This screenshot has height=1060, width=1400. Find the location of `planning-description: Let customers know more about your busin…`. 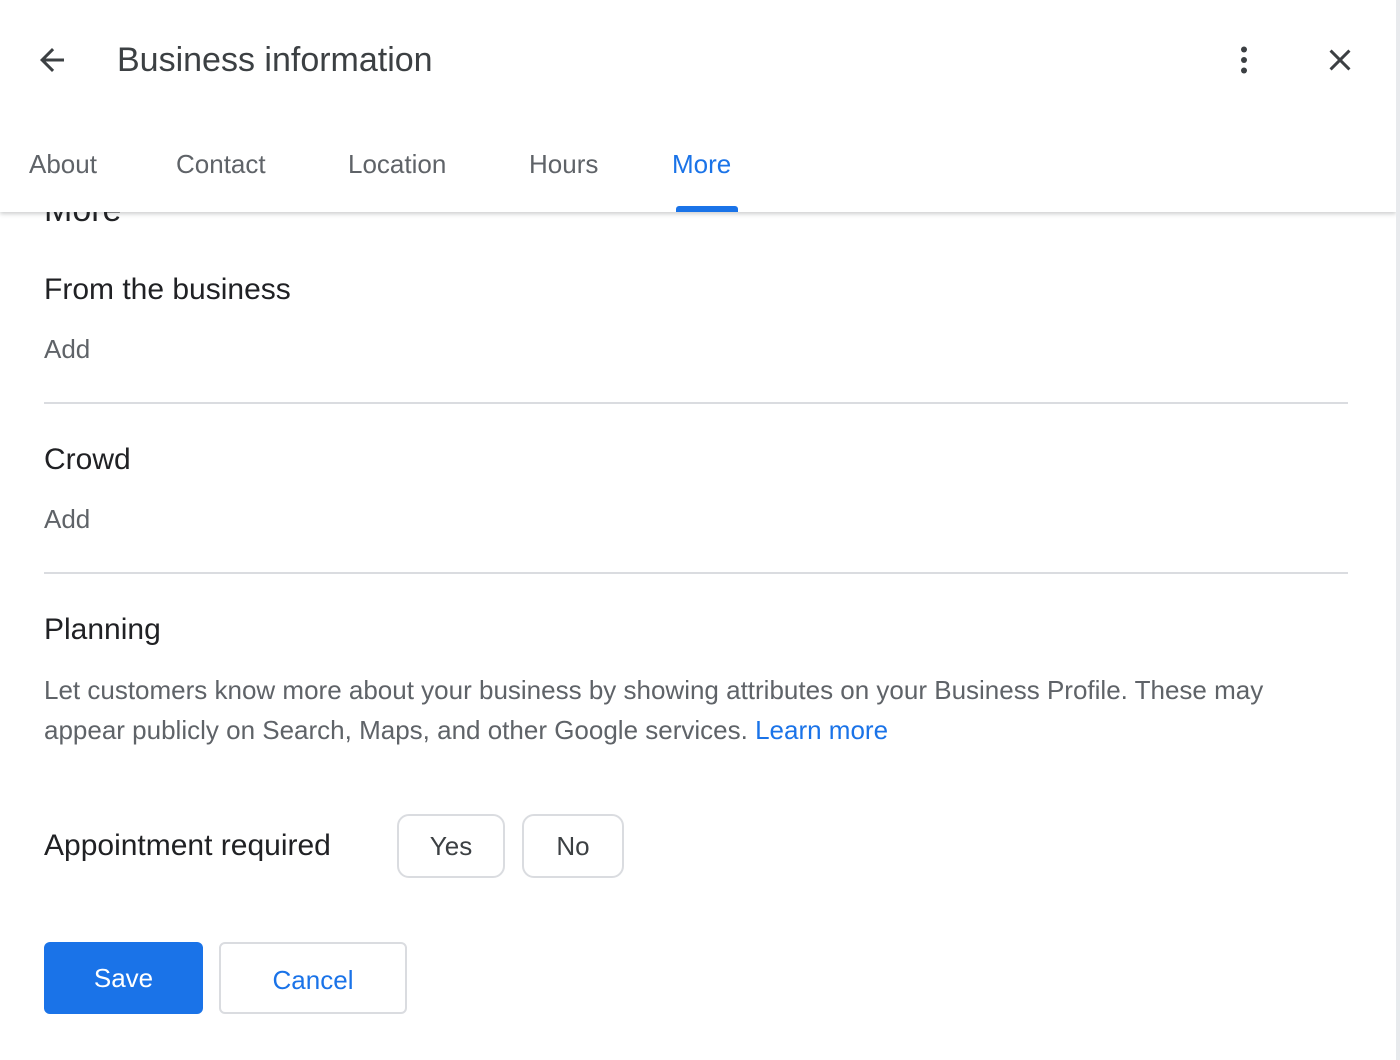

planning-description: Let customers know more about your busin… is located at coordinates (696, 710).